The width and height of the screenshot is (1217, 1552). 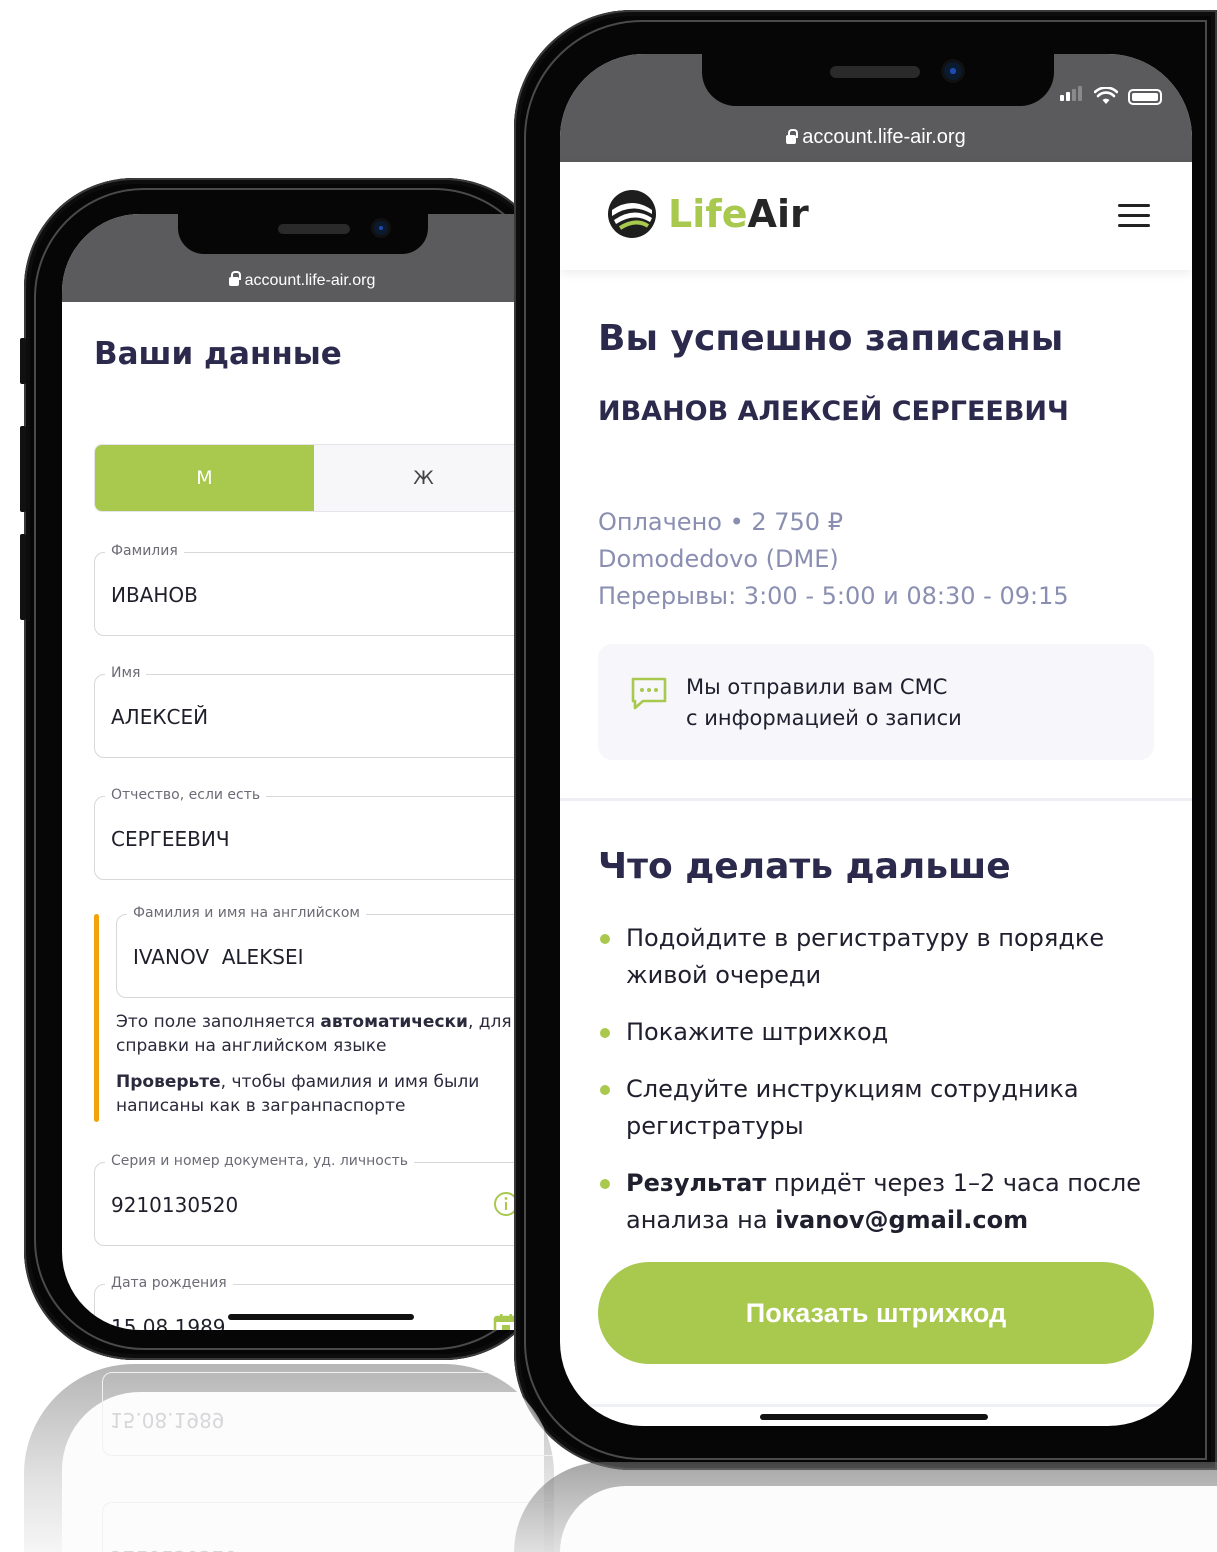 I want to click on left-phone-reflection: 15.08.1989 9210130520, so click(x=289, y=1458).